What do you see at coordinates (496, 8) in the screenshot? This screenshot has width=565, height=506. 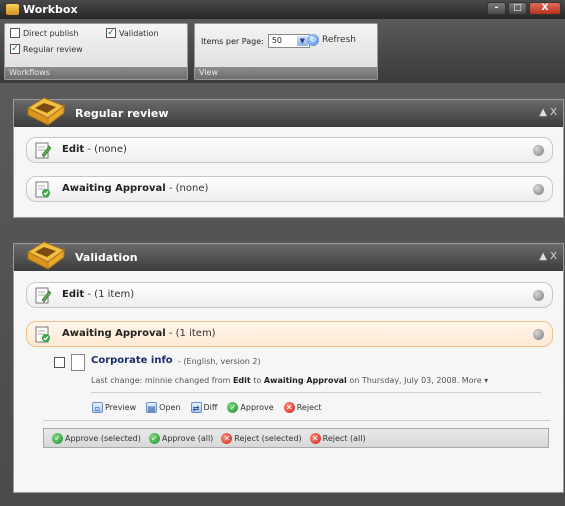 I see `minimize-button: -` at bounding box center [496, 8].